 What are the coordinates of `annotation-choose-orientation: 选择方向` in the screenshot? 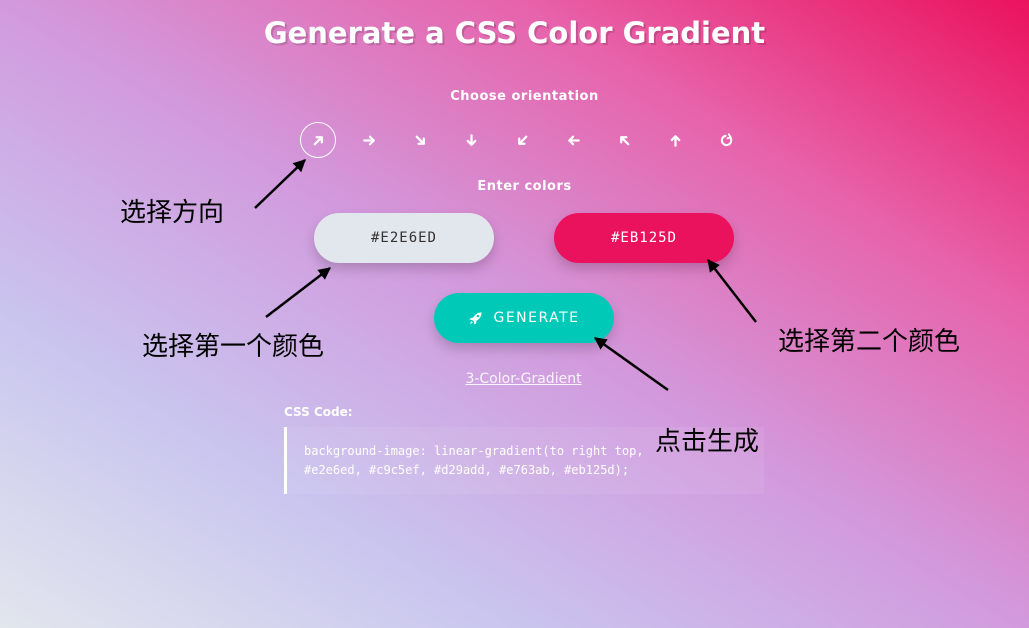 It's located at (172, 213).